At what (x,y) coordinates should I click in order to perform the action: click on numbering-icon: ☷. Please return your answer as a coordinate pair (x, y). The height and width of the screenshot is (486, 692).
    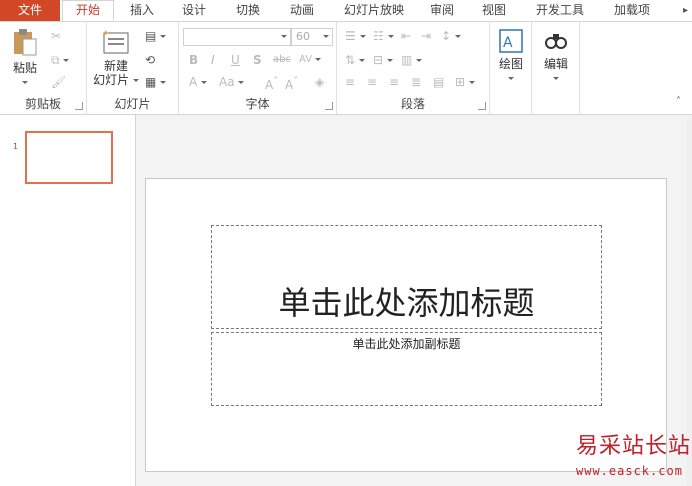
    Looking at the image, I should click on (383, 36).